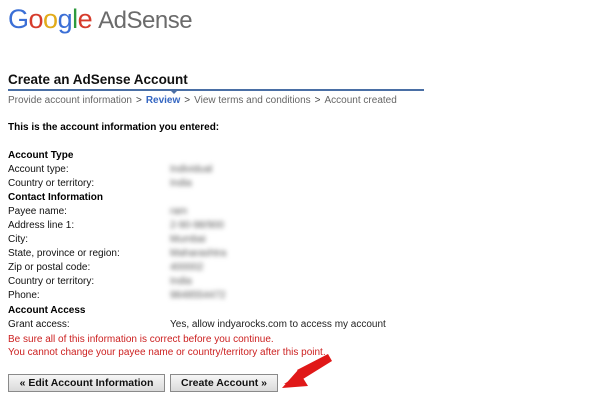 The width and height of the screenshot is (600, 400). What do you see at coordinates (179, 211) in the screenshot?
I see `field-value: ram` at bounding box center [179, 211].